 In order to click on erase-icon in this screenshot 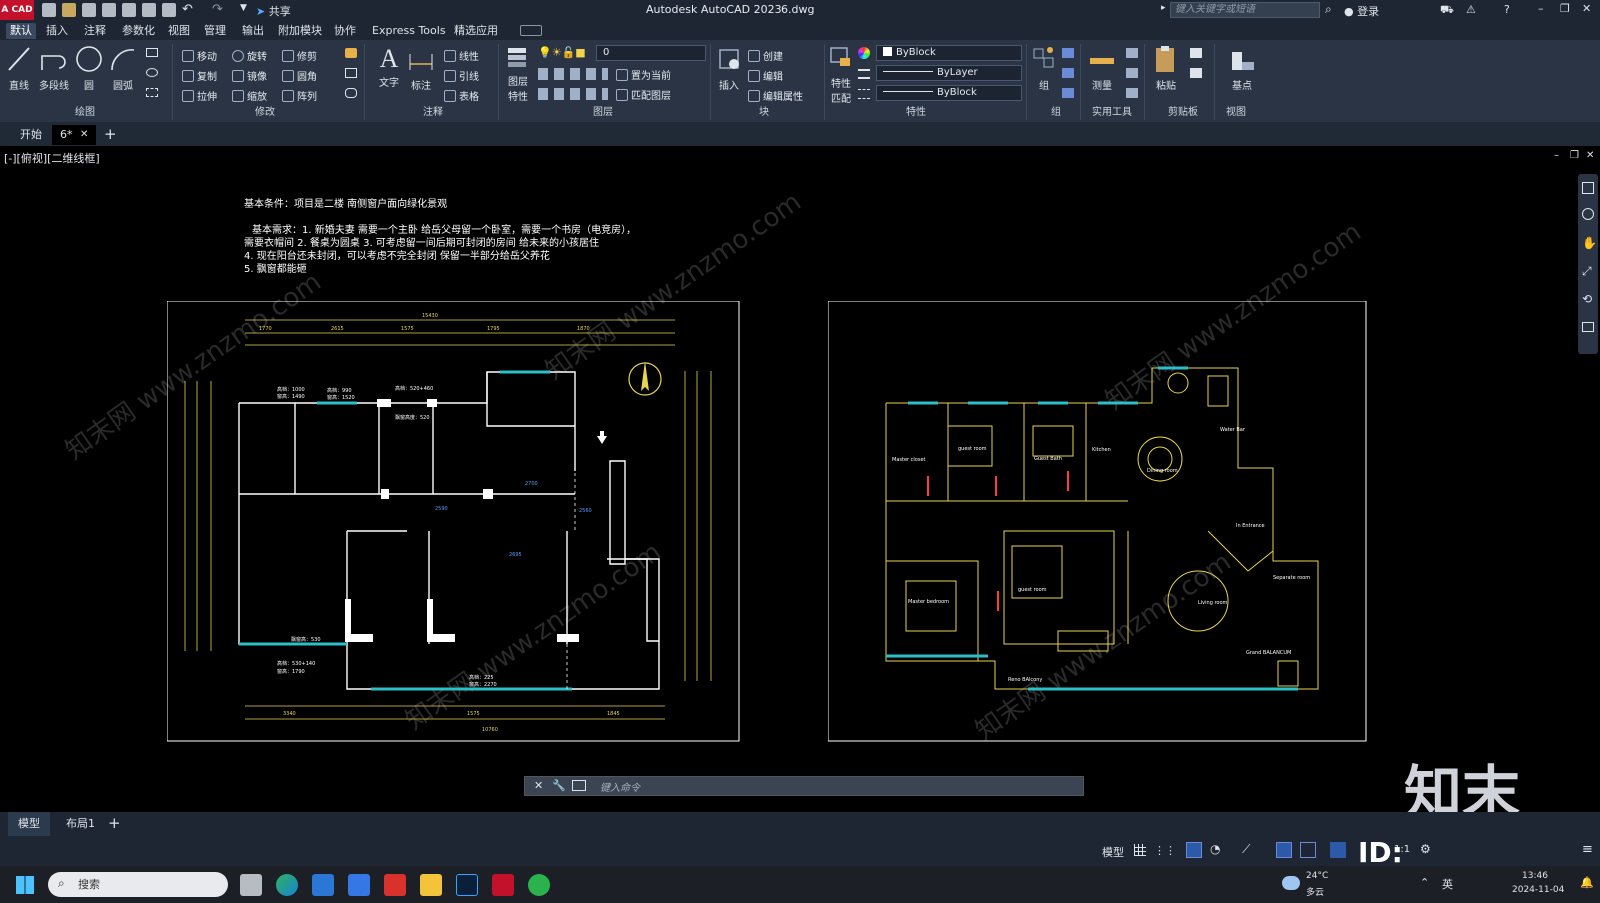, I will do `click(351, 53)`.